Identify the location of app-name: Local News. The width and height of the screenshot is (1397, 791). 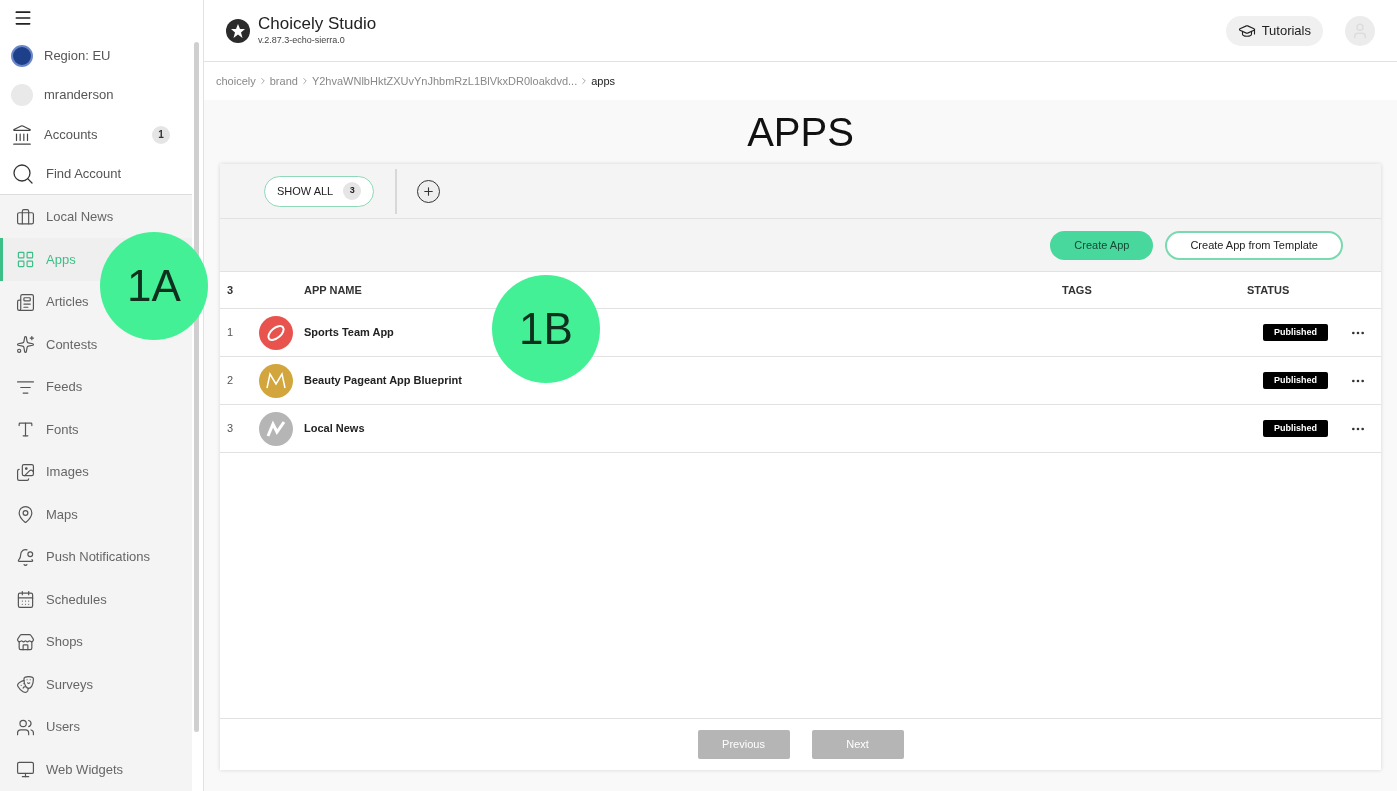
(334, 428).